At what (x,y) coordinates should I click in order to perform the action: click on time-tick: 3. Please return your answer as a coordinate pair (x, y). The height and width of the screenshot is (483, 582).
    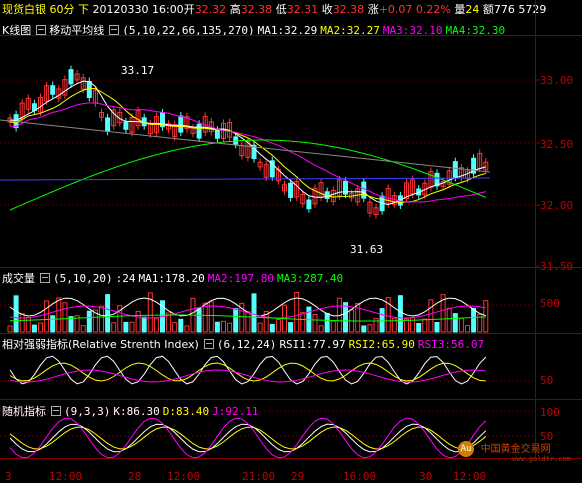
    Looking at the image, I should click on (8, 476).